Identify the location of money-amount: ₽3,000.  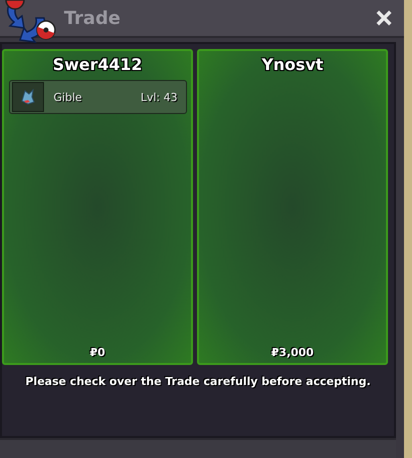
(292, 352).